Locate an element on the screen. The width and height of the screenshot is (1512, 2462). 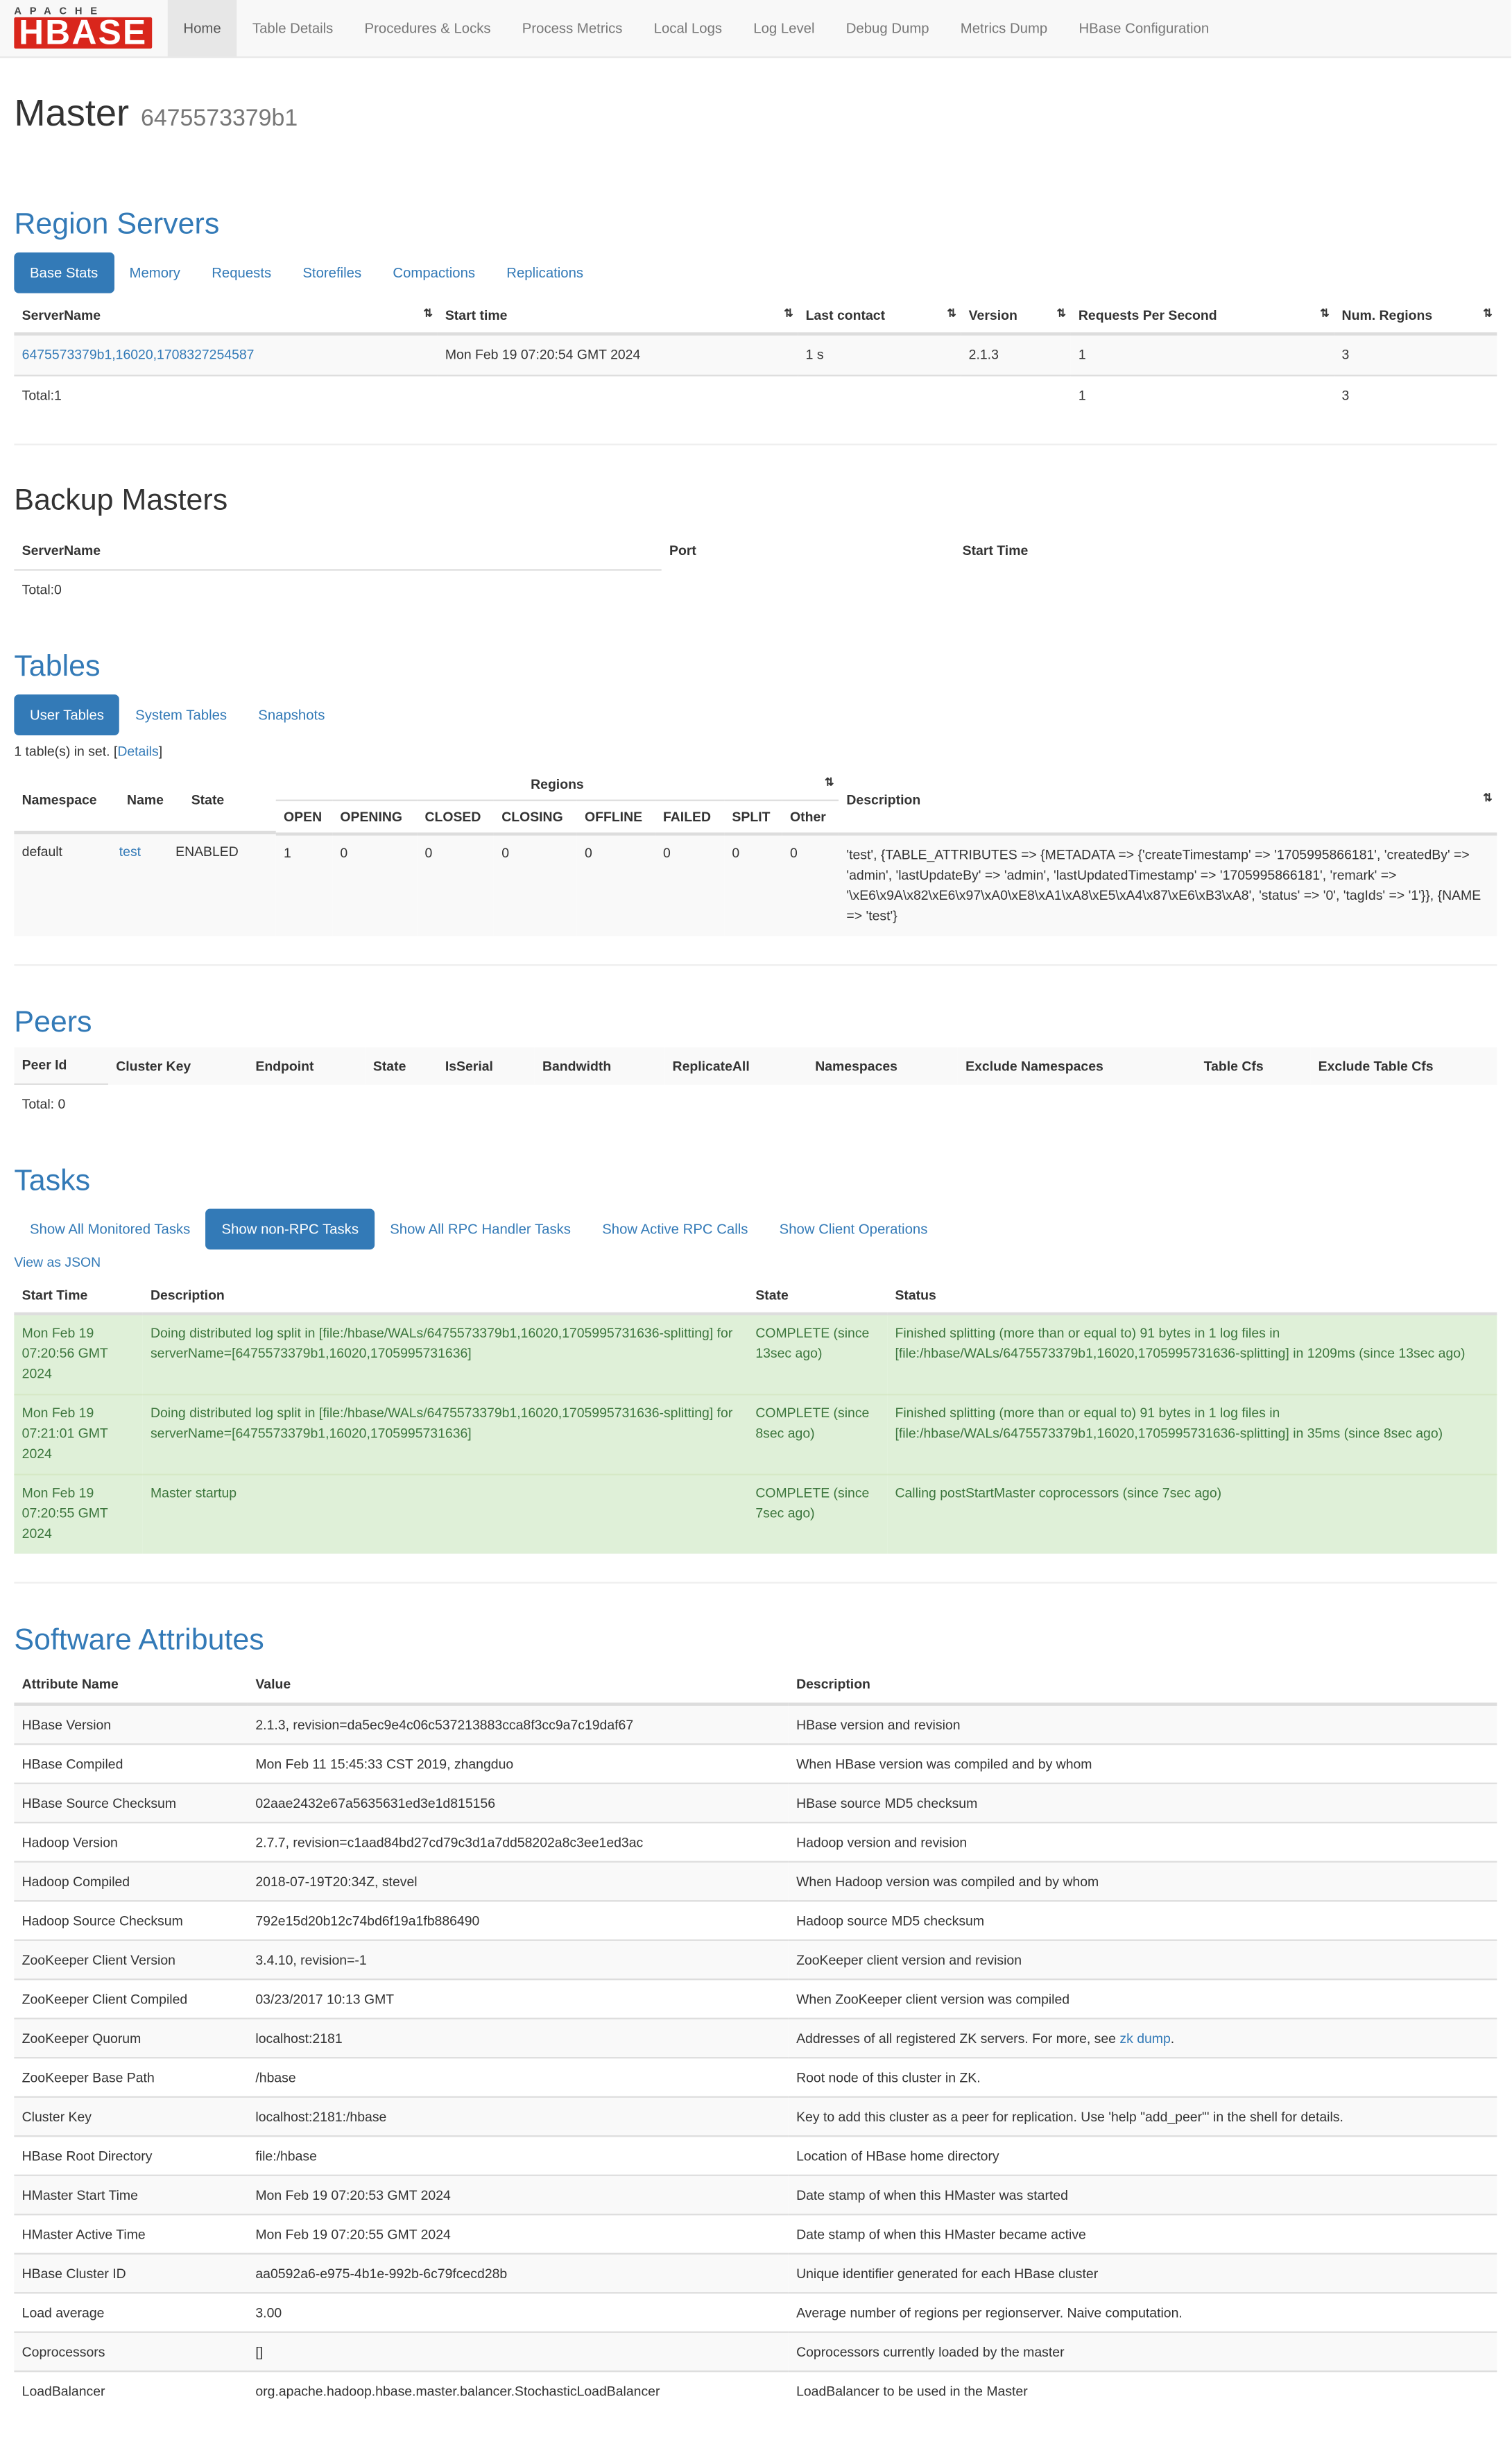
nav-log-level: Log Level is located at coordinates (784, 28).